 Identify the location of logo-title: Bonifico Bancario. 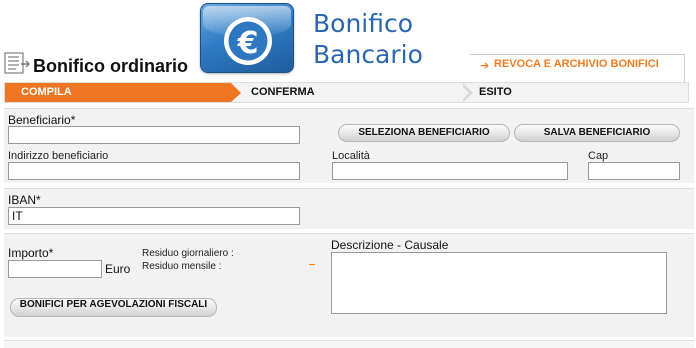
(383, 39).